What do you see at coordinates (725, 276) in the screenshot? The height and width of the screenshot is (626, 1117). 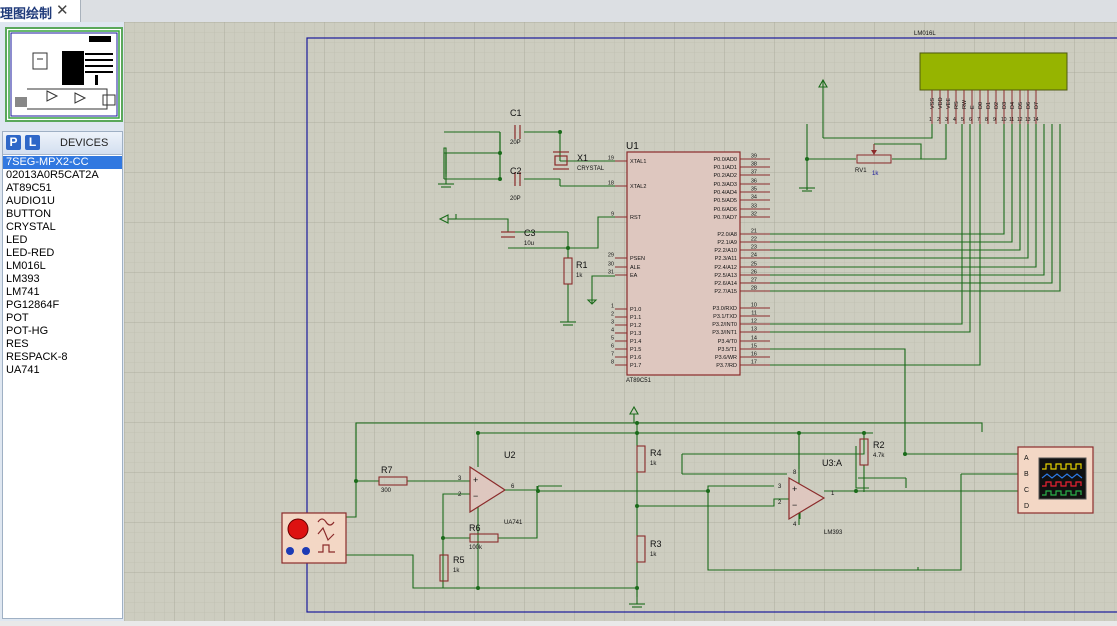 I see `u1-pin-name: P2.5/A13` at bounding box center [725, 276].